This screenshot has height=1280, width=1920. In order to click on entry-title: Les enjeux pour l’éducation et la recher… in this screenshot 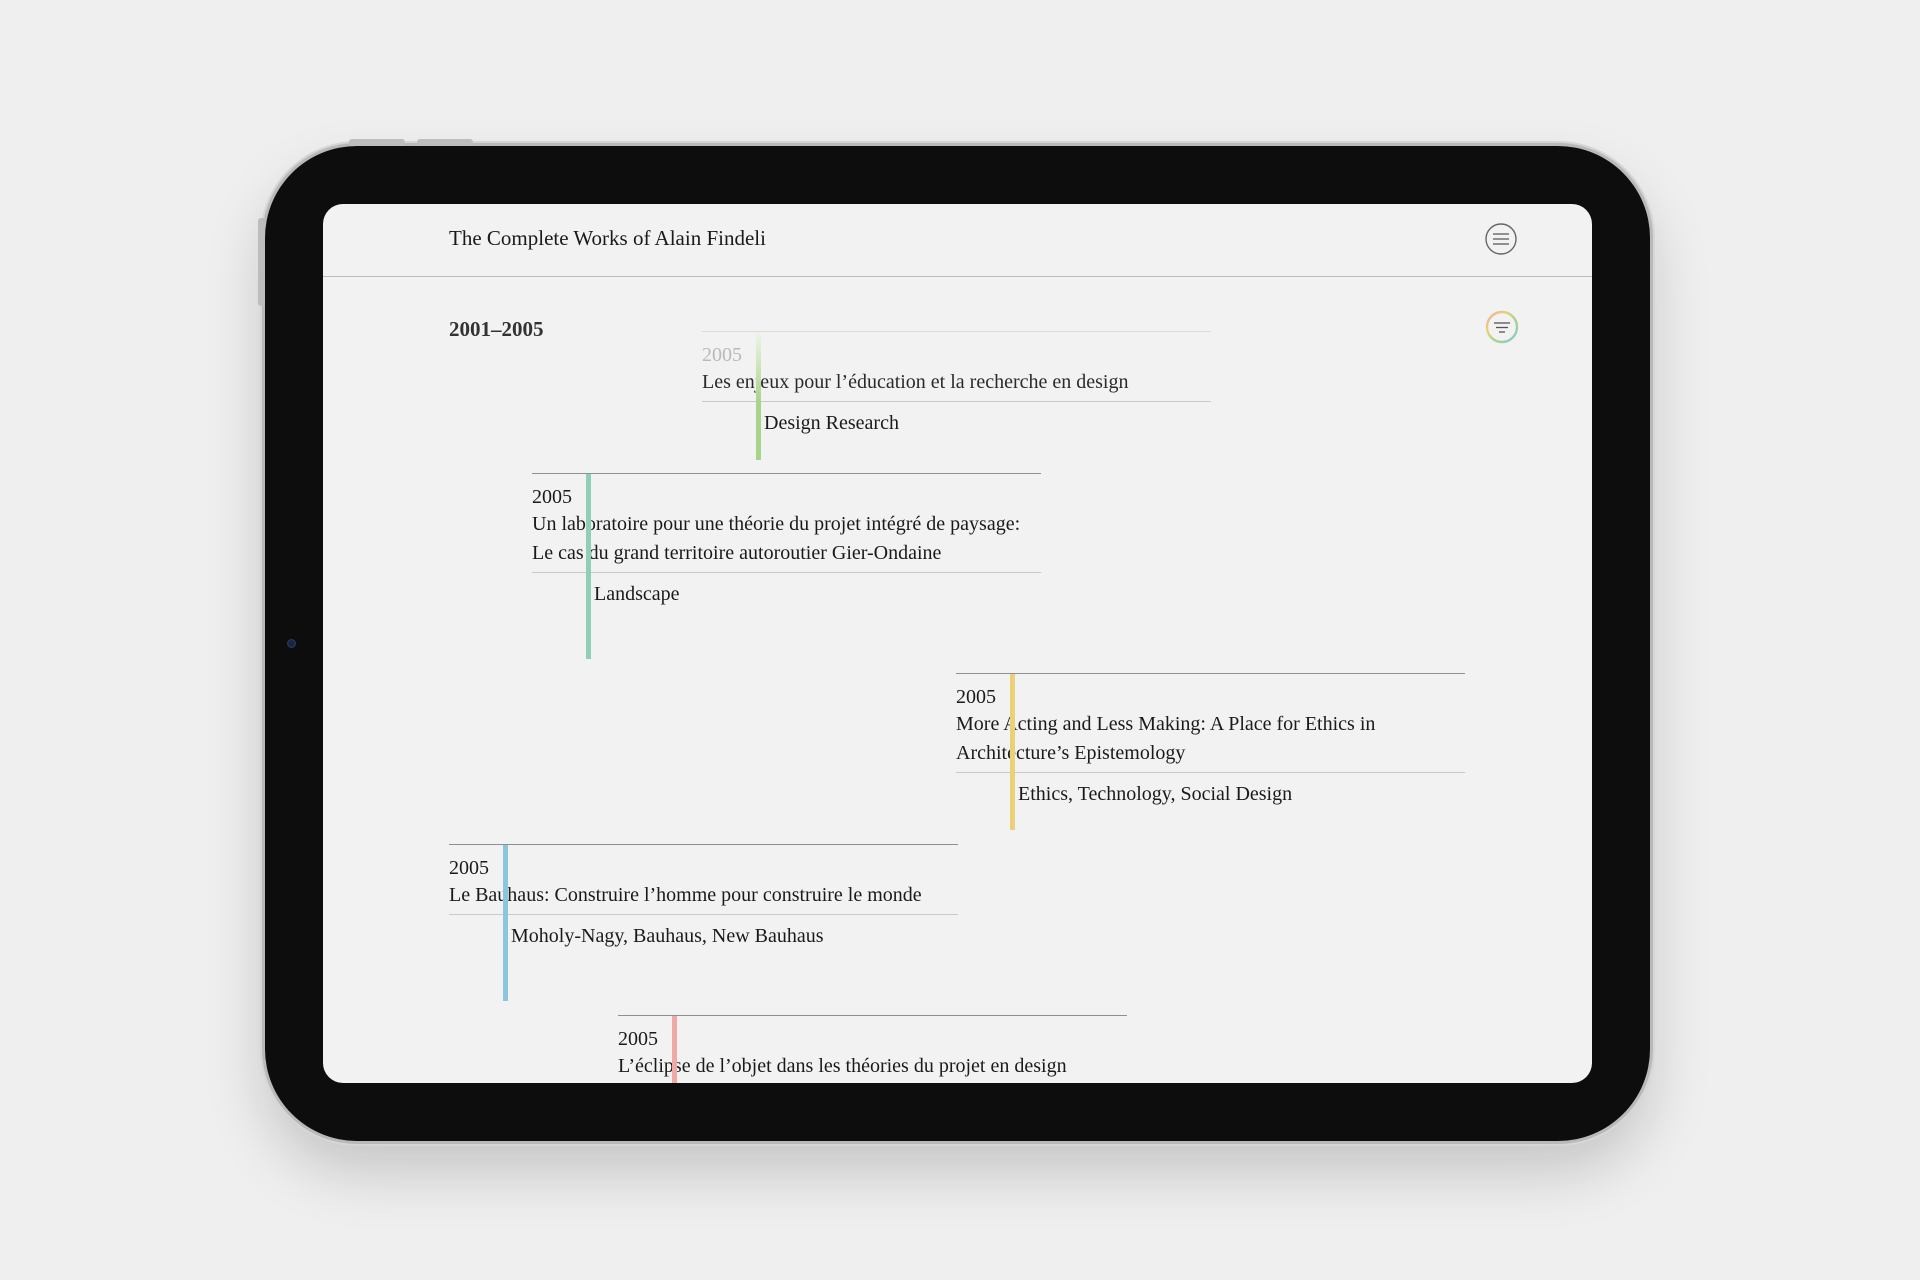, I will do `click(956, 385)`.